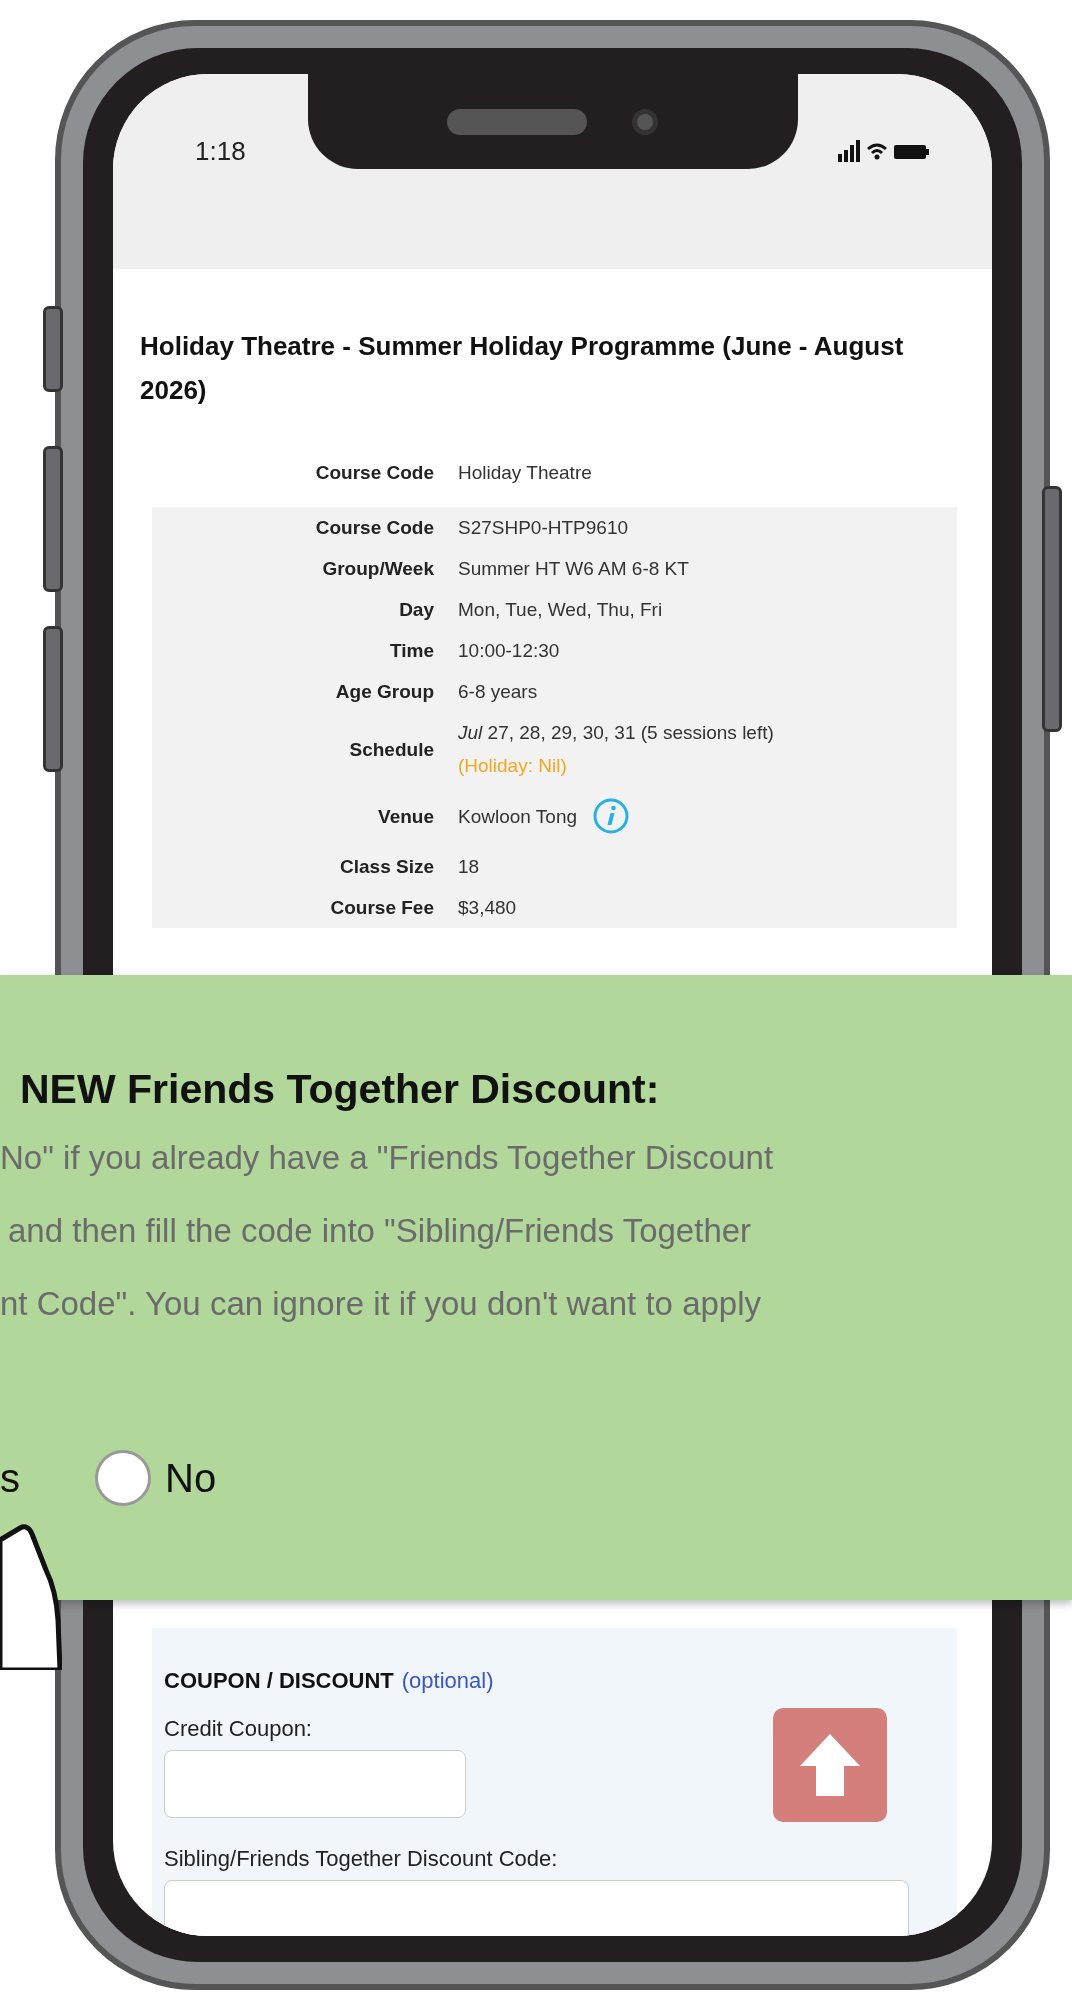 This screenshot has height=2005, width=1072. I want to click on section-heading: COUPON / DISCOUNT, so click(279, 1681).